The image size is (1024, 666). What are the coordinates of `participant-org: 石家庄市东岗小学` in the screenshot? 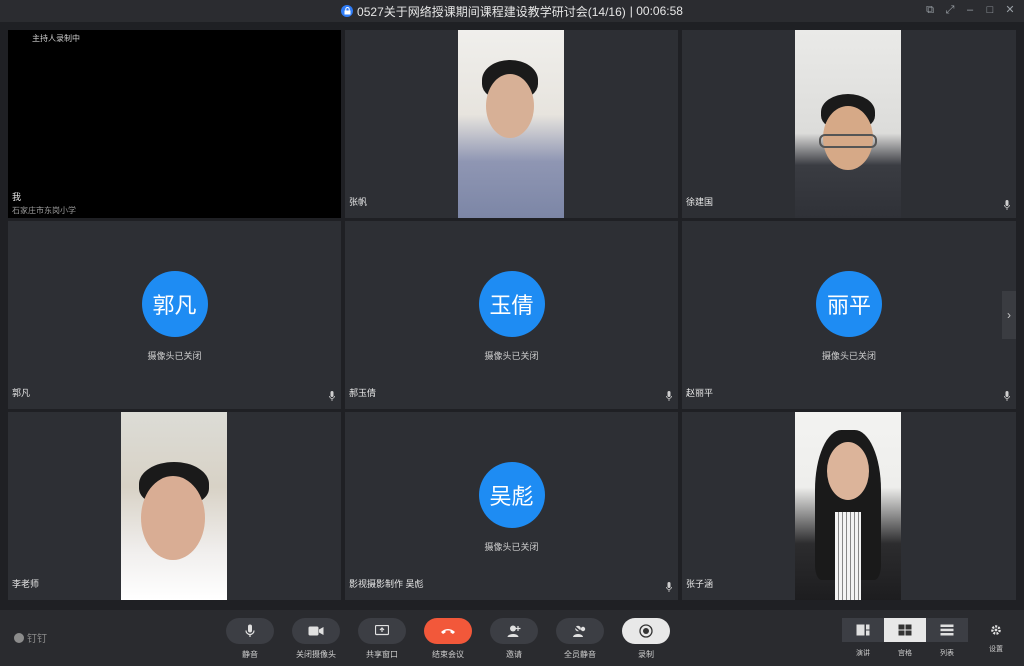 It's located at (44, 210).